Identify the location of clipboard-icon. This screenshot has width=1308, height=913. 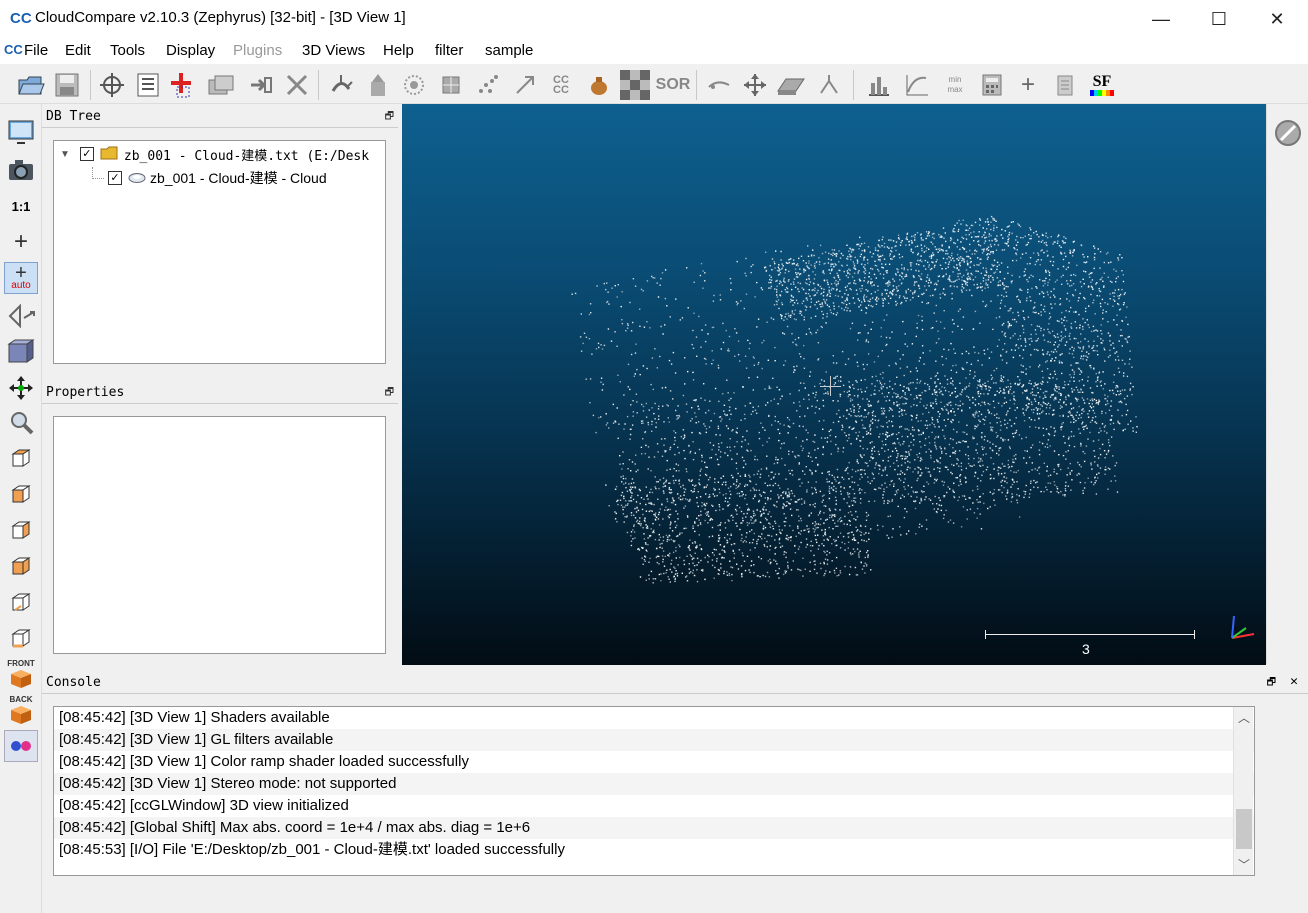
(1065, 85).